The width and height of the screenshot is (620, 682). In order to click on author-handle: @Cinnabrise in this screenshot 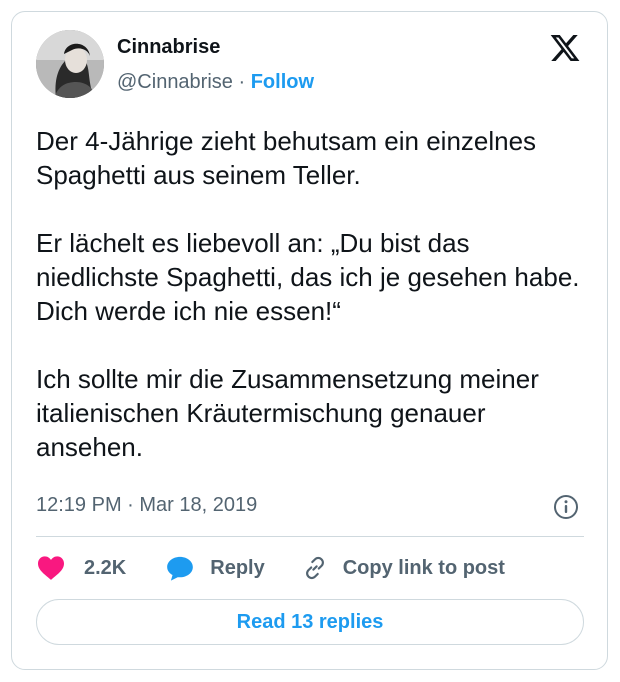, I will do `click(175, 82)`.